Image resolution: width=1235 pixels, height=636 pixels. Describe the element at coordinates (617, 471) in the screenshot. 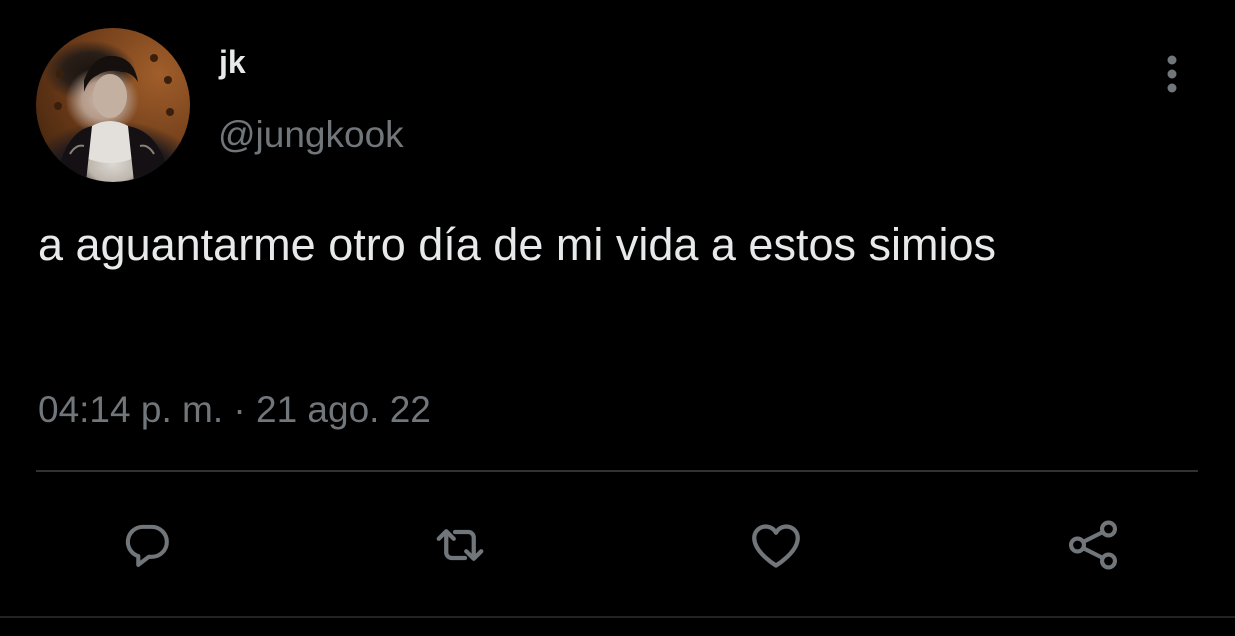

I see `divider` at that location.